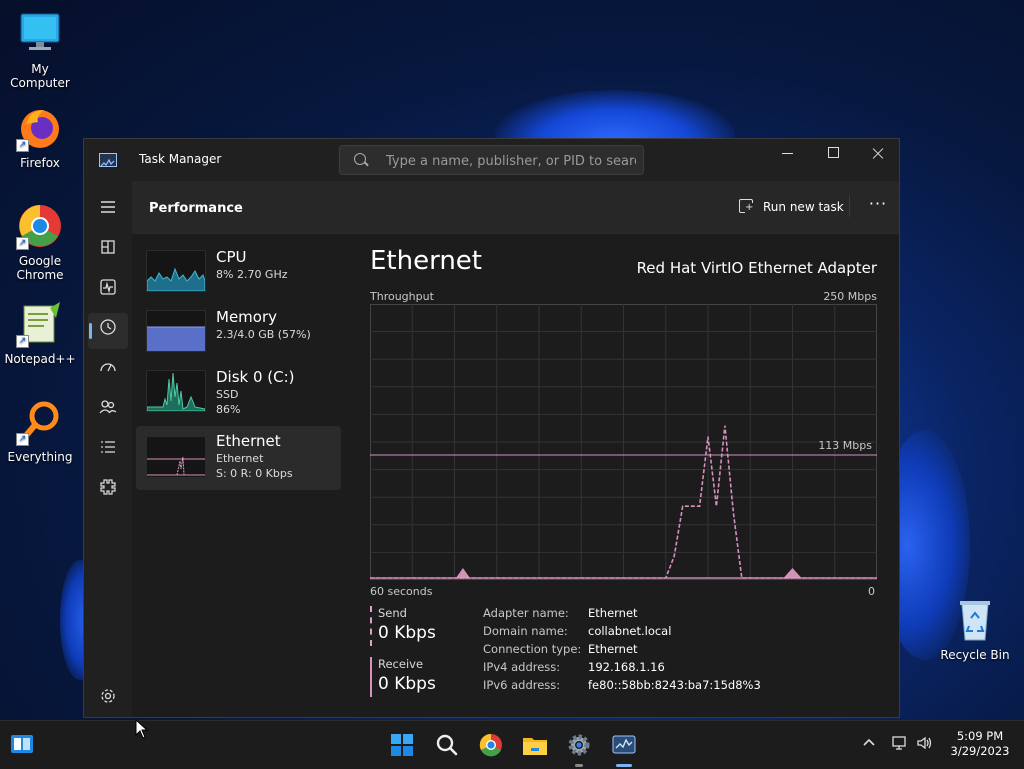 The height and width of the screenshot is (769, 1024). I want to click on desktop-icon-label: My Computer, so click(40, 76).